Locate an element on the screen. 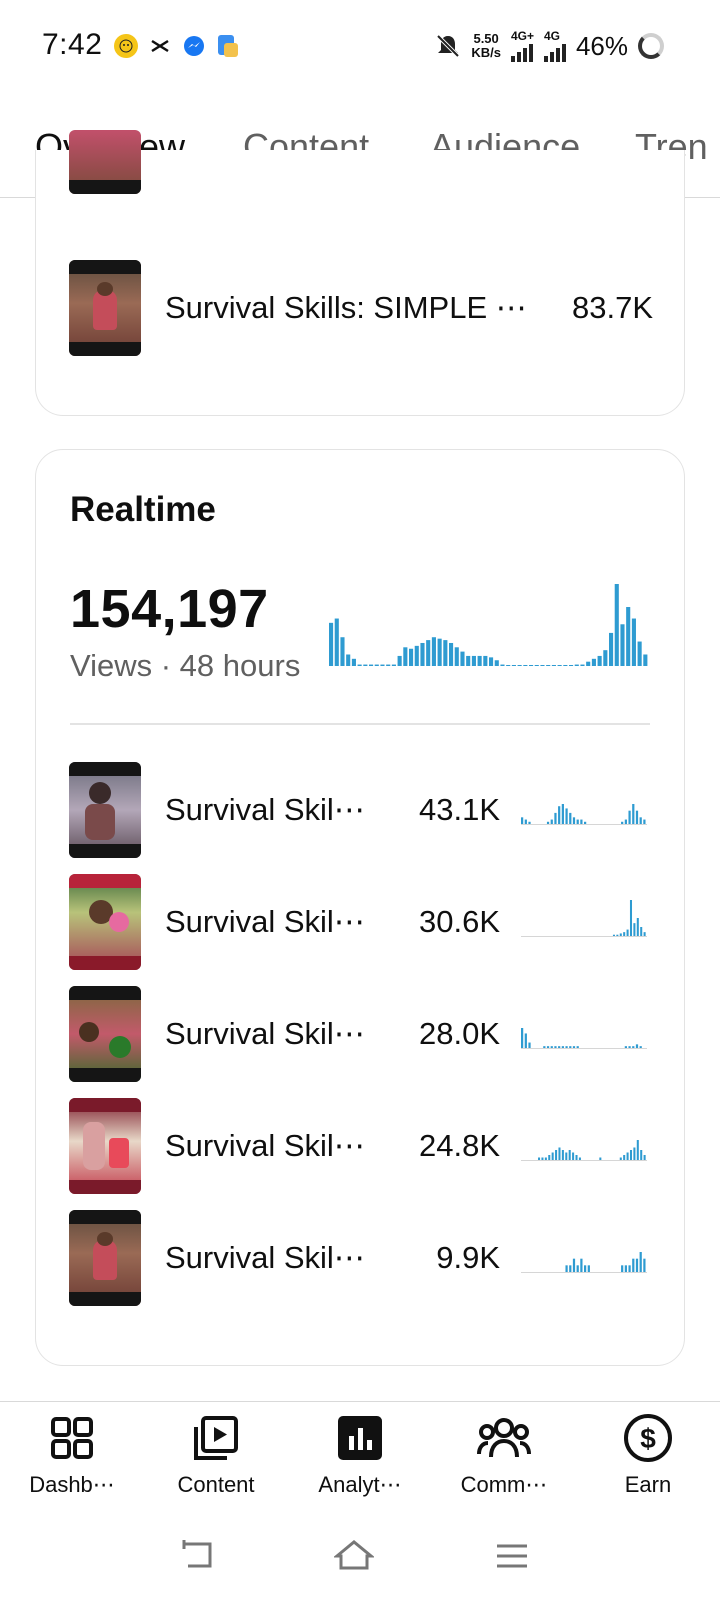 This screenshot has width=720, height=1600. content-icon is located at coordinates (216, 1438).